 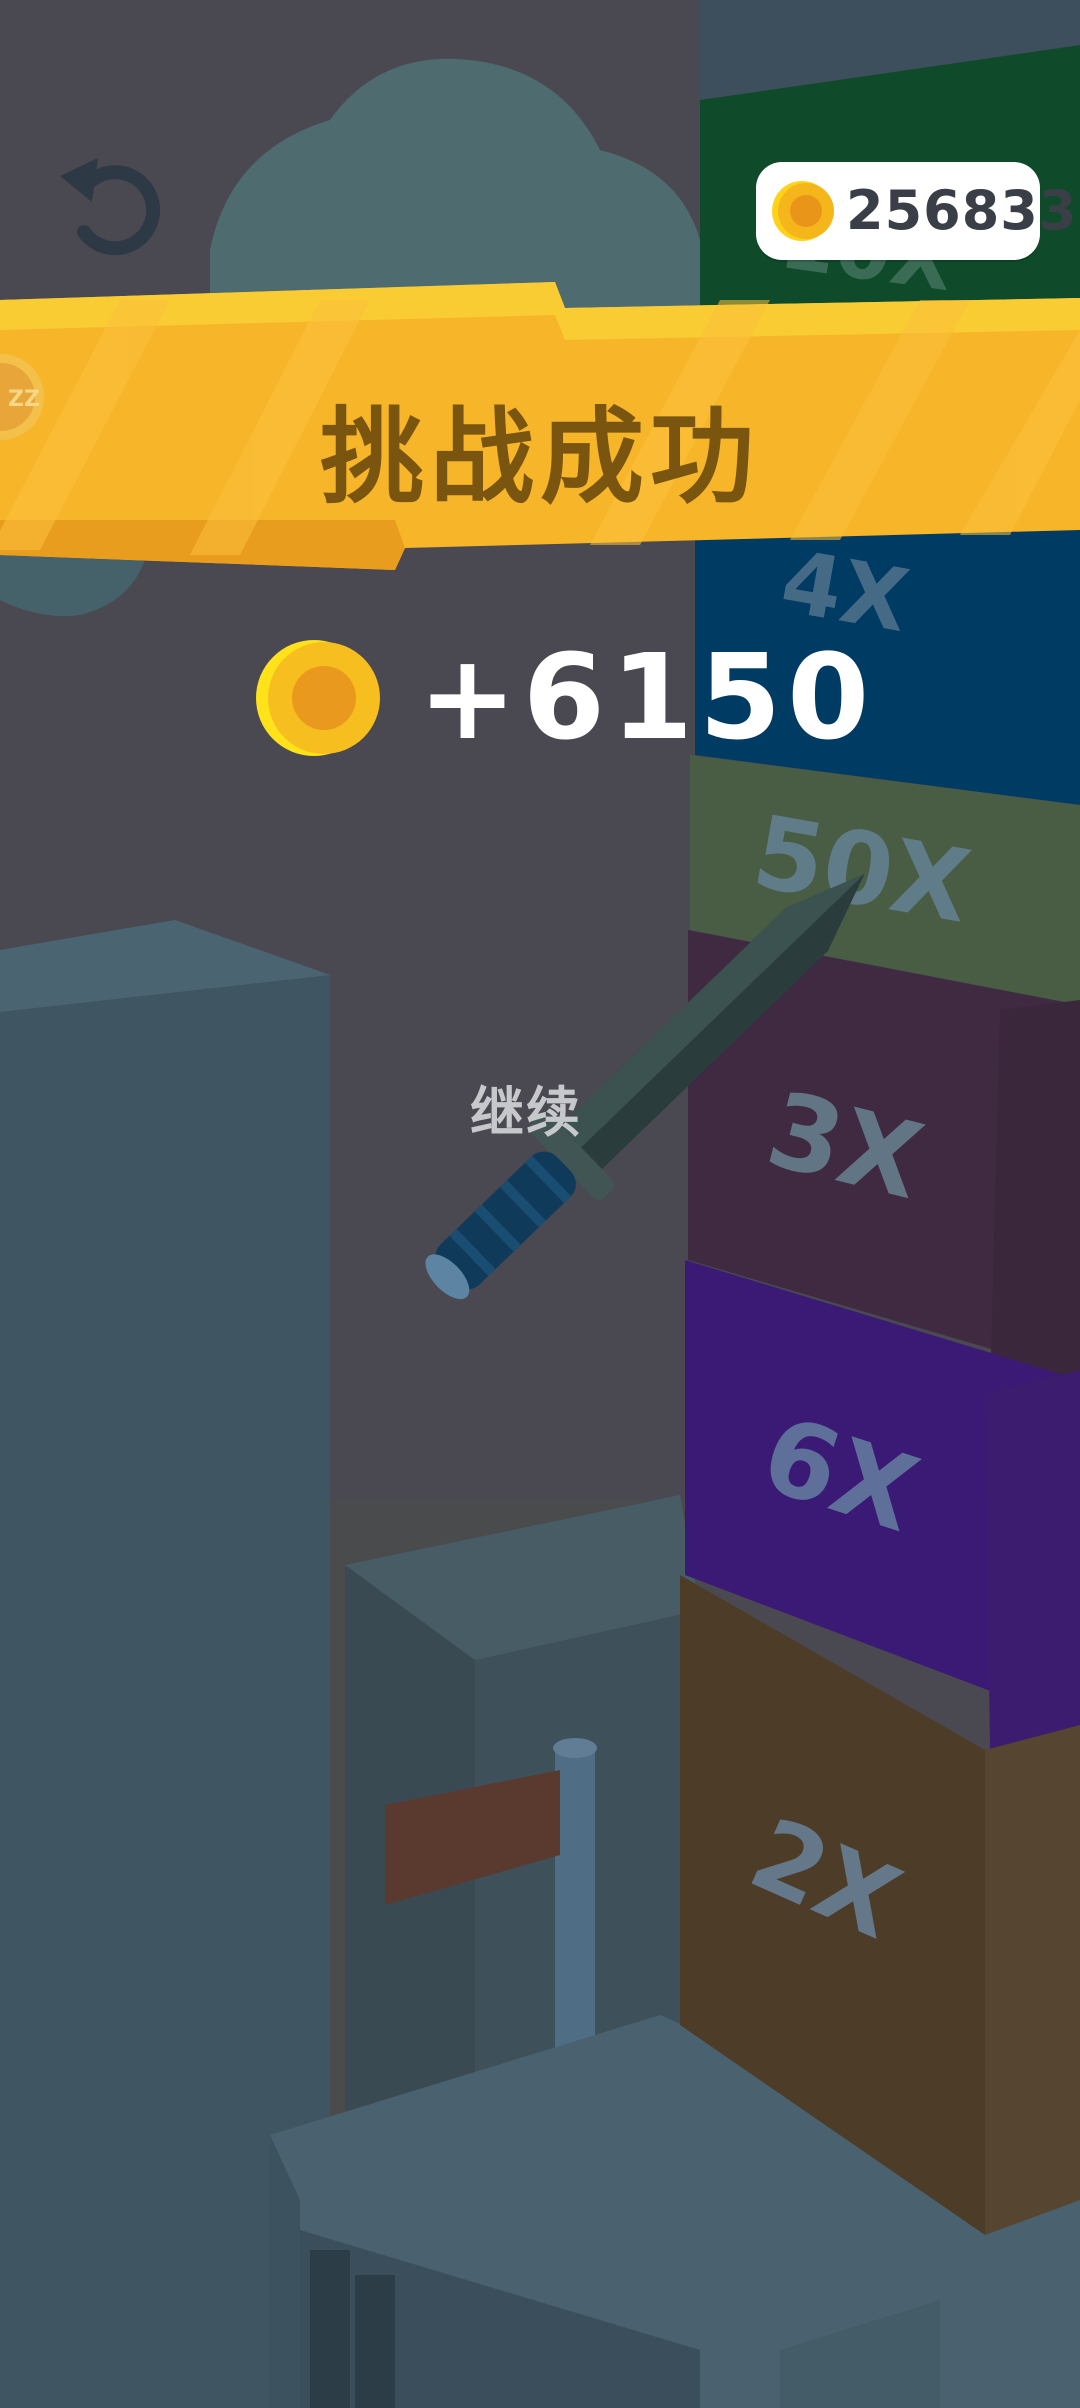 What do you see at coordinates (526, 1107) in the screenshot?
I see `continue-button: 继续` at bounding box center [526, 1107].